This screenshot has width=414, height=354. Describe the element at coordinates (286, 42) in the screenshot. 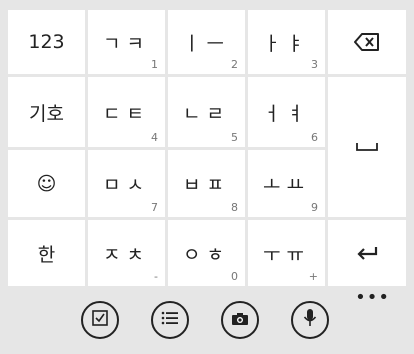

I see `key-a-ya: ㅏㅑ 3` at that location.